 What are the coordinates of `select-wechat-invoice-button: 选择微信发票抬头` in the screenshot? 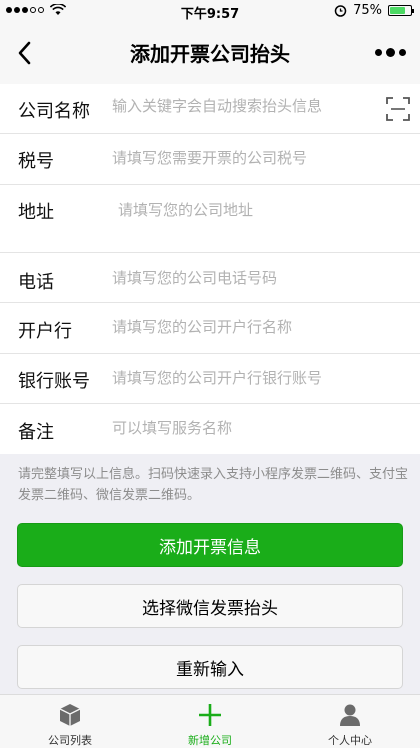 It's located at (210, 606).